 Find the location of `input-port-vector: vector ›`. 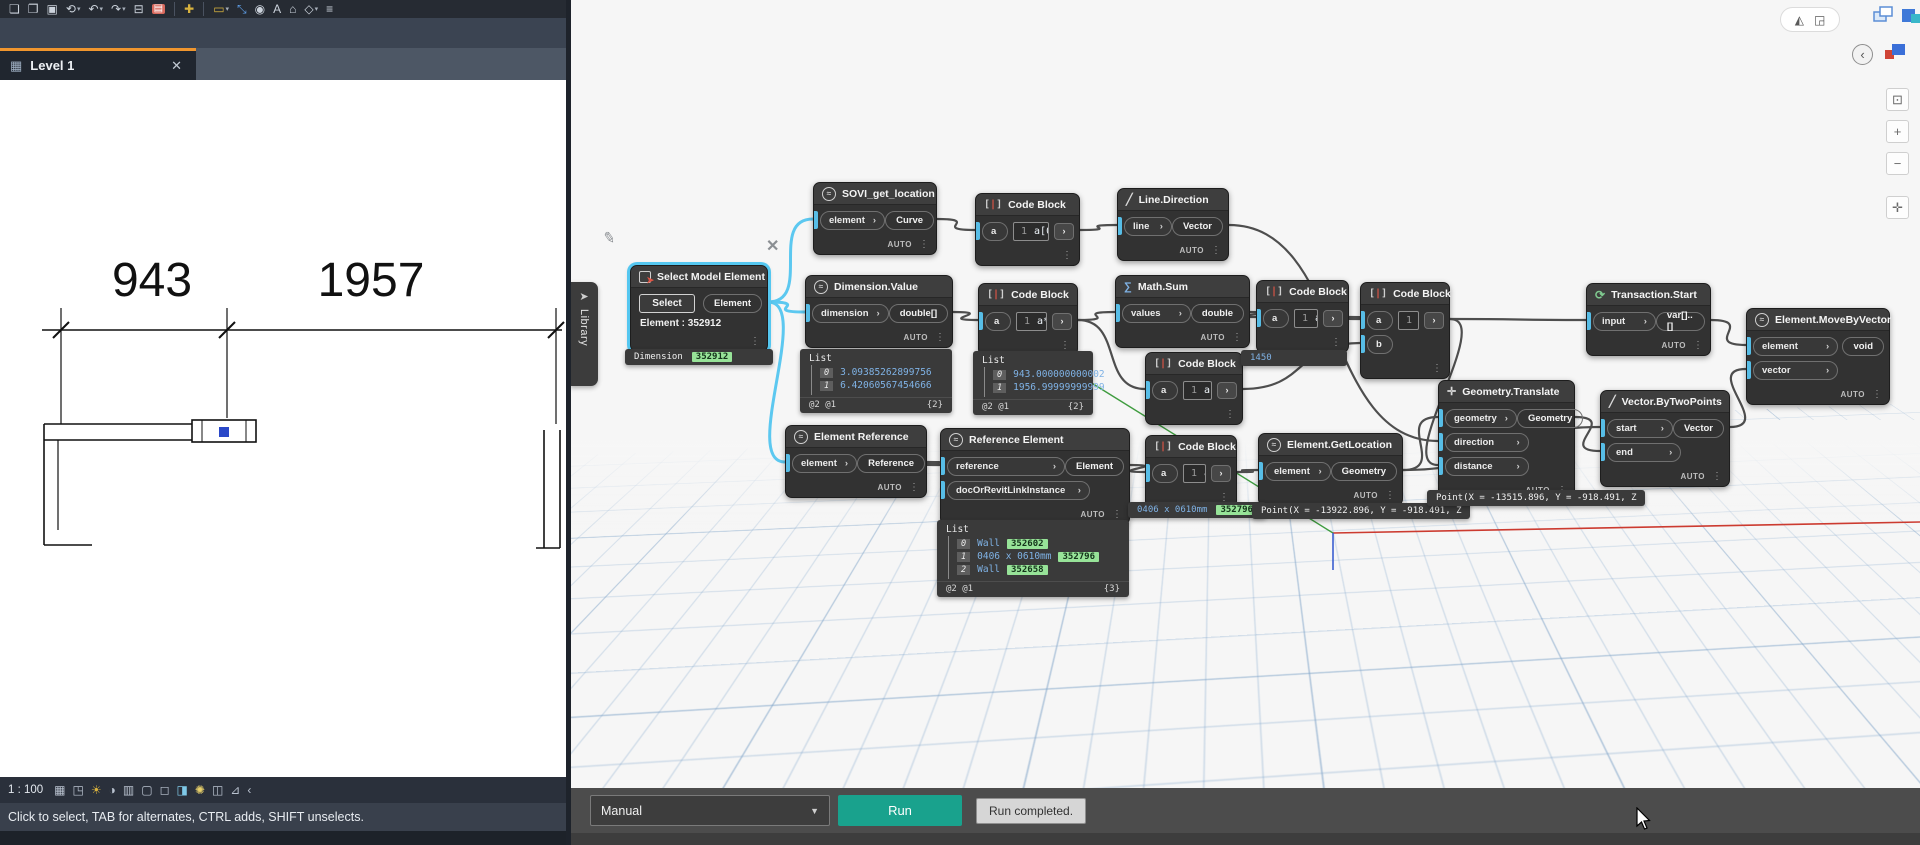

input-port-vector: vector › is located at coordinates (1796, 370).